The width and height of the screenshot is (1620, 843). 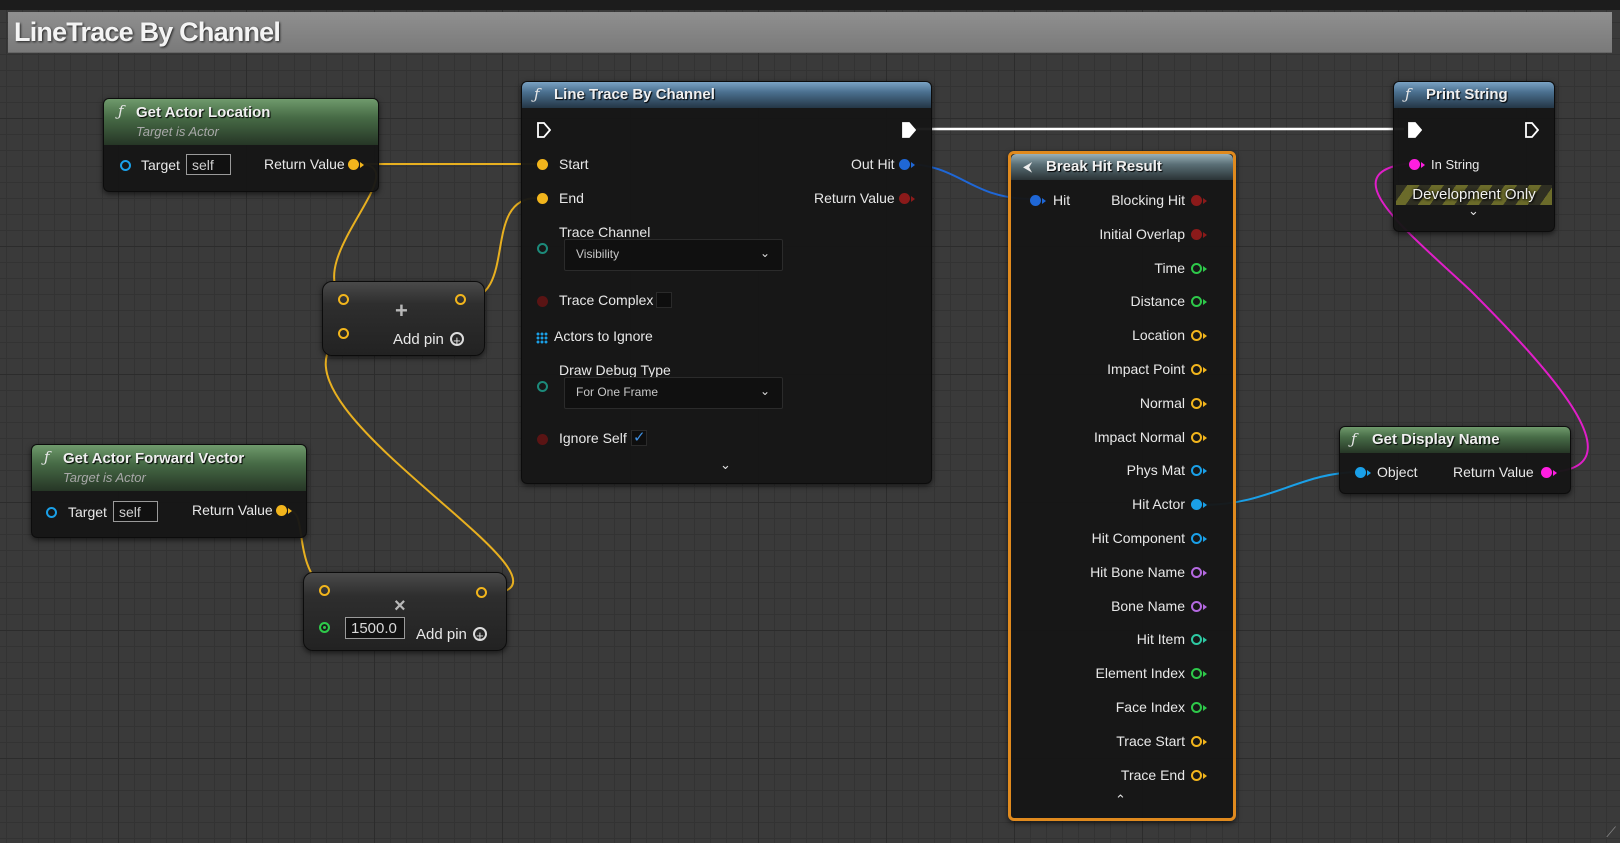 I want to click on draw-debug-type-pin, so click(x=542, y=386).